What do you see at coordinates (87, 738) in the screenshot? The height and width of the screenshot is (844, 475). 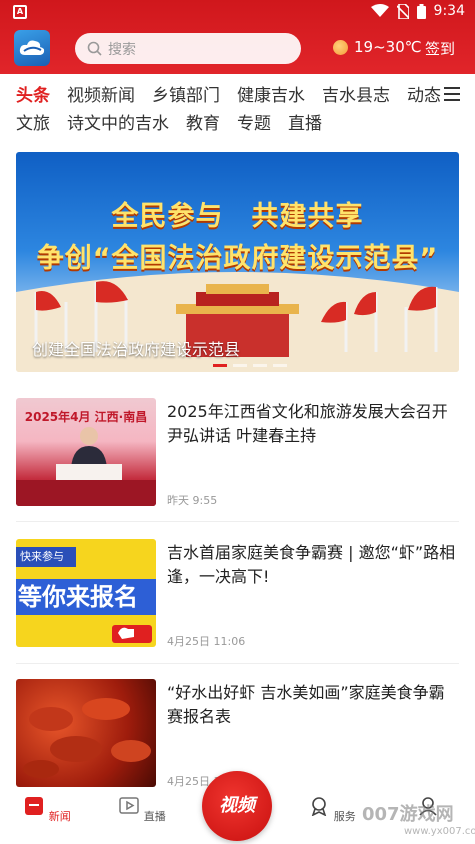 I see `crayfish-dish-image` at bounding box center [87, 738].